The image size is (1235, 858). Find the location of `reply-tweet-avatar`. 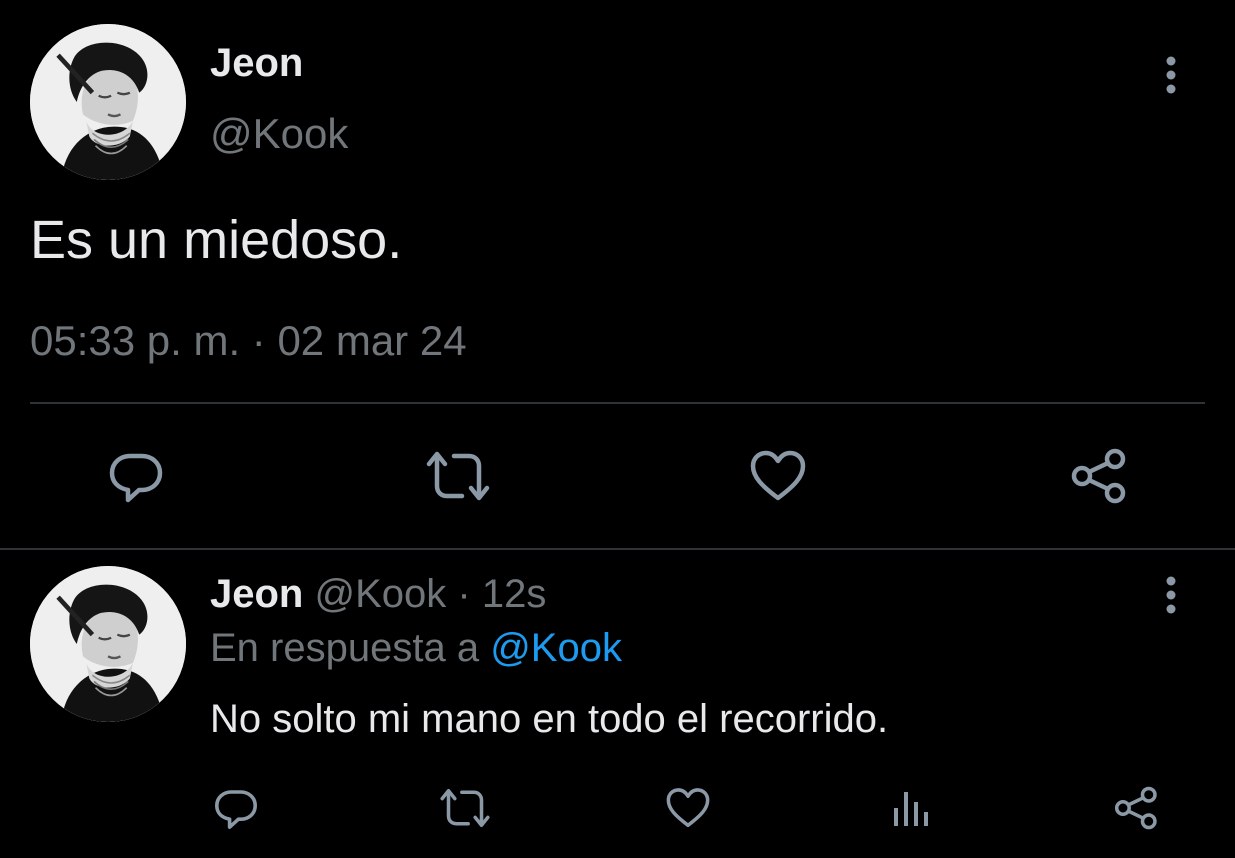

reply-tweet-avatar is located at coordinates (108, 644).